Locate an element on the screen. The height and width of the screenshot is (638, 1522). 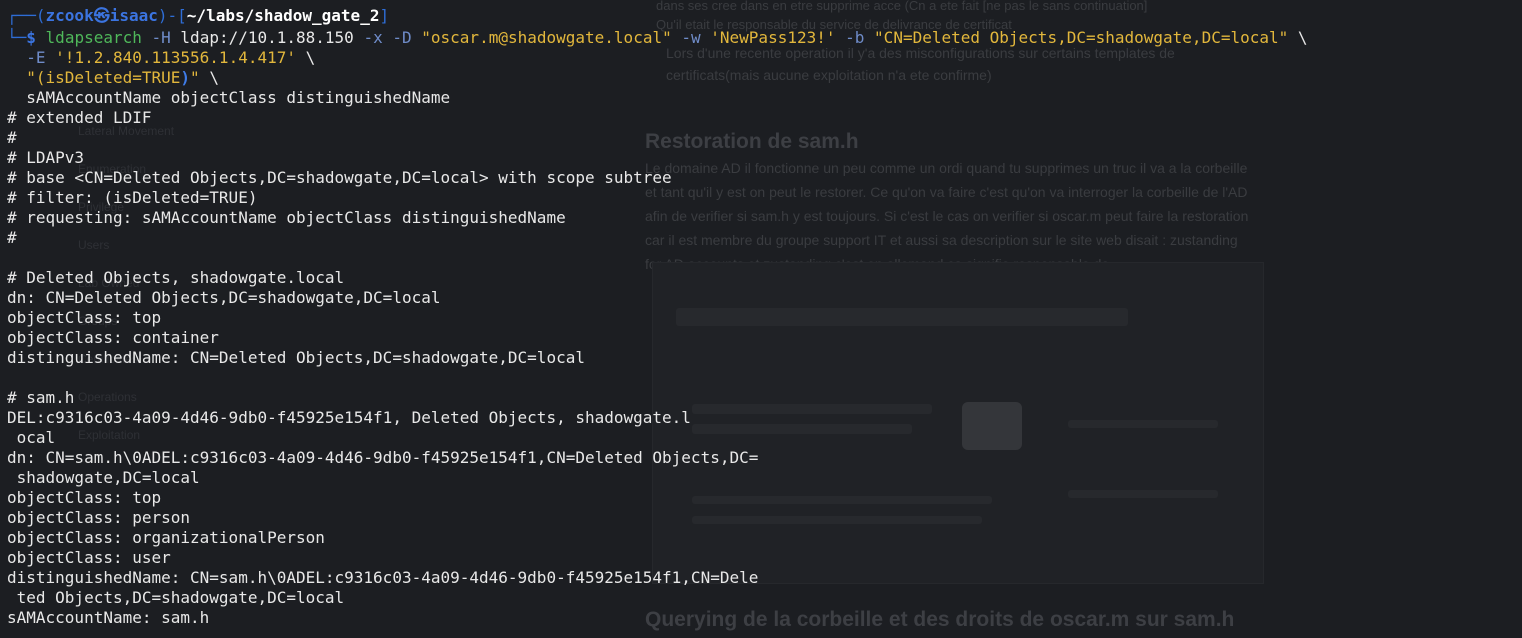
command-option: -b is located at coordinates (855, 37).